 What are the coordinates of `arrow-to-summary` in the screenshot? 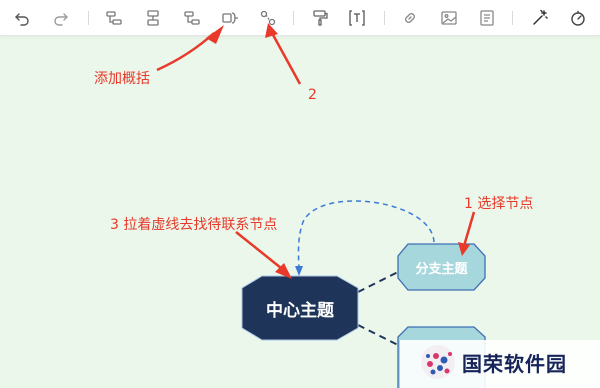 It's located at (190, 48).